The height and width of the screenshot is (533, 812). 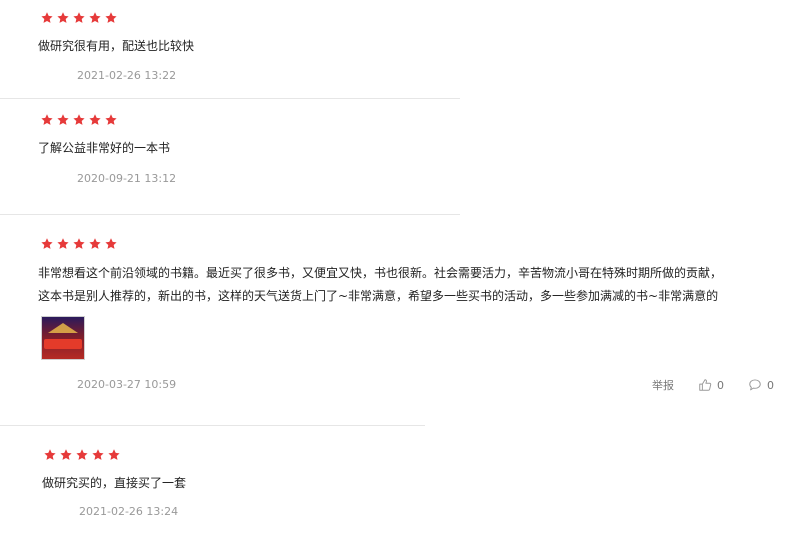 I want to click on like-button: 0, so click(x=711, y=385).